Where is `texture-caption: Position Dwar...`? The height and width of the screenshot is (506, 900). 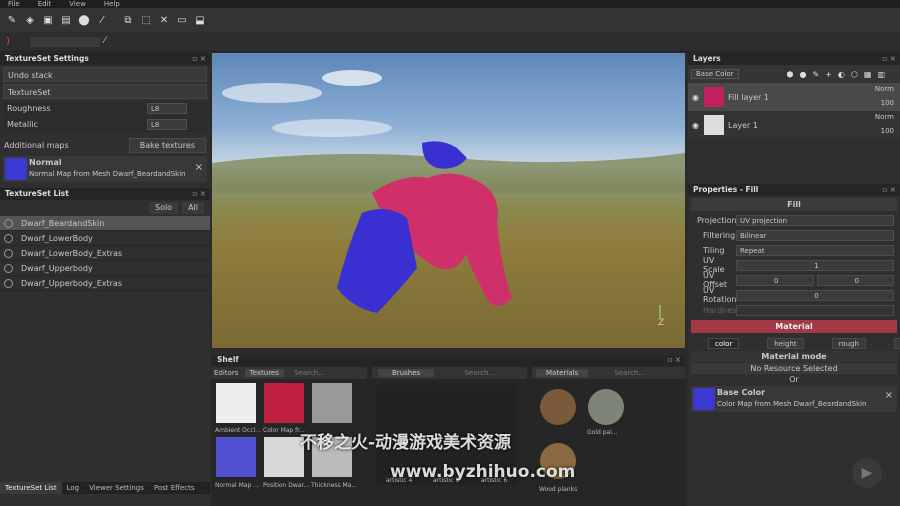 texture-caption: Position Dwar... is located at coordinates (286, 485).